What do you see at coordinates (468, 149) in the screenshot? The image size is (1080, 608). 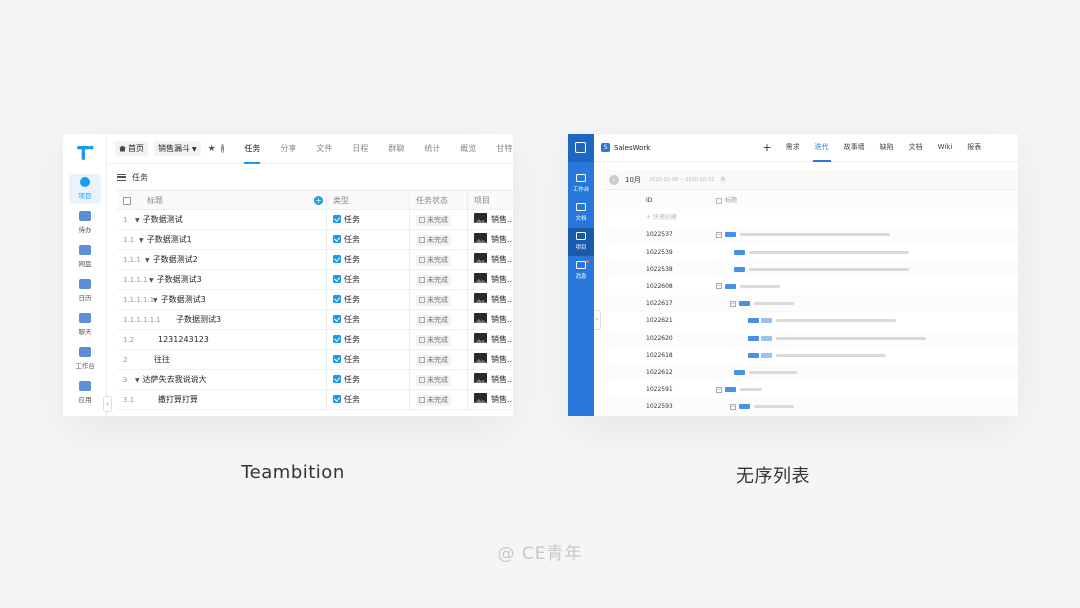 I see `tab-6: 概览` at bounding box center [468, 149].